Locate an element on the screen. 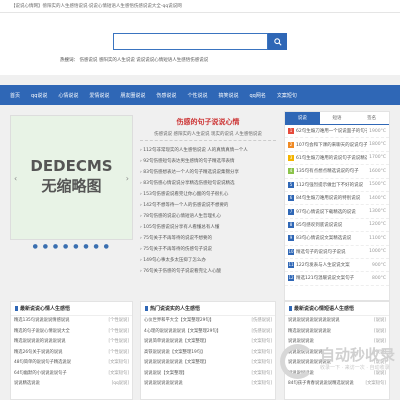 The height and width of the screenshot is (400, 400). list-item: › 75句关于不再等待的说说不想要的 is located at coordinates (208, 238).